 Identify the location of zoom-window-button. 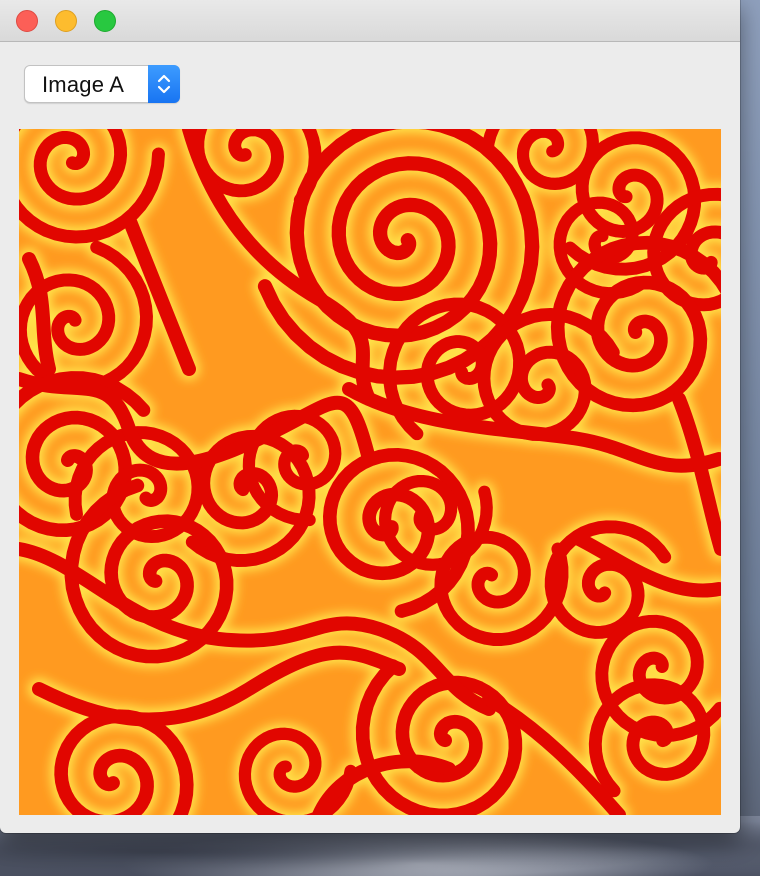
(105, 21).